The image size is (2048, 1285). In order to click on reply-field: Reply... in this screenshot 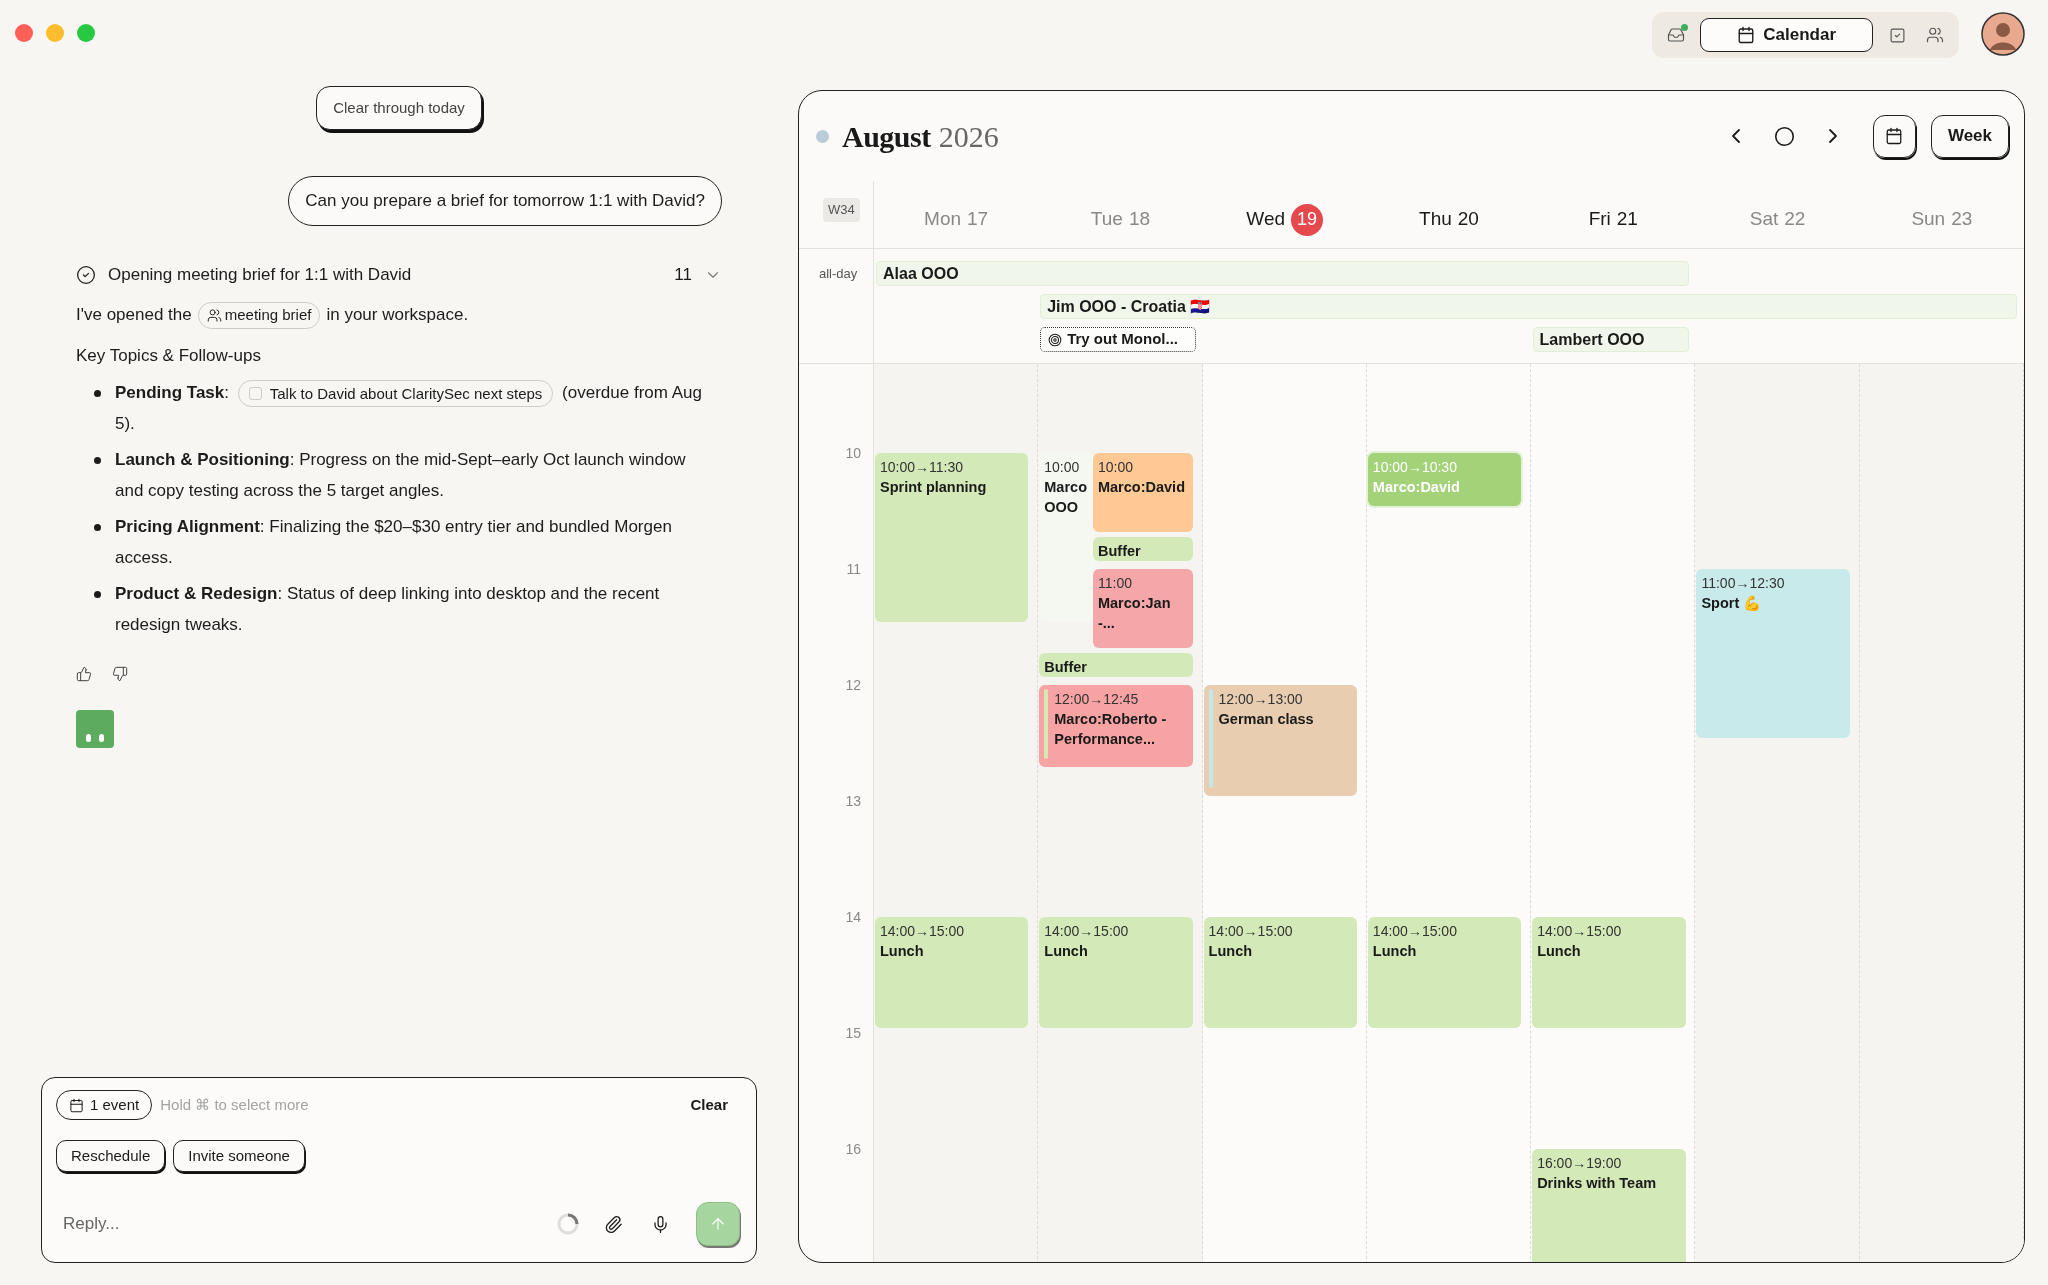, I will do `click(306, 1224)`.